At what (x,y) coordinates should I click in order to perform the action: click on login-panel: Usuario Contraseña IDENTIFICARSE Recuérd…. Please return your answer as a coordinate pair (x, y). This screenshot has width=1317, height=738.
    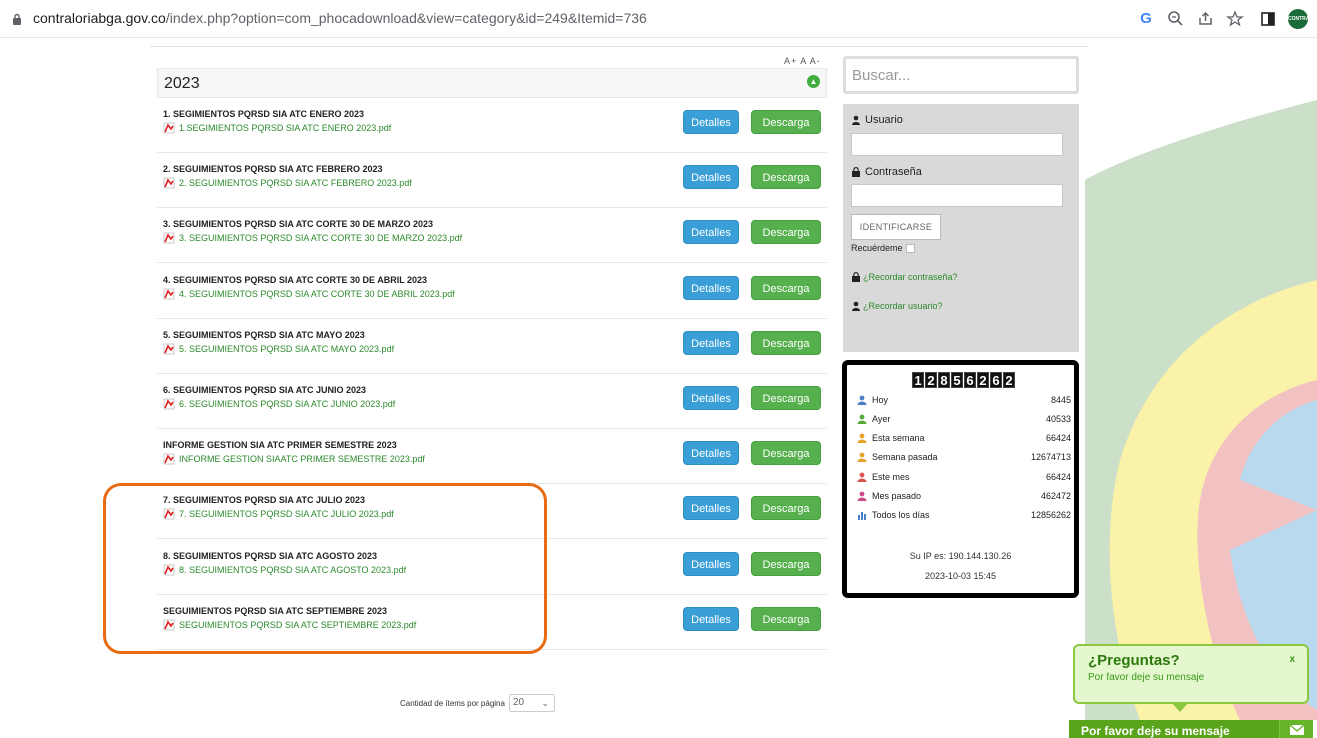
    Looking at the image, I should click on (961, 228).